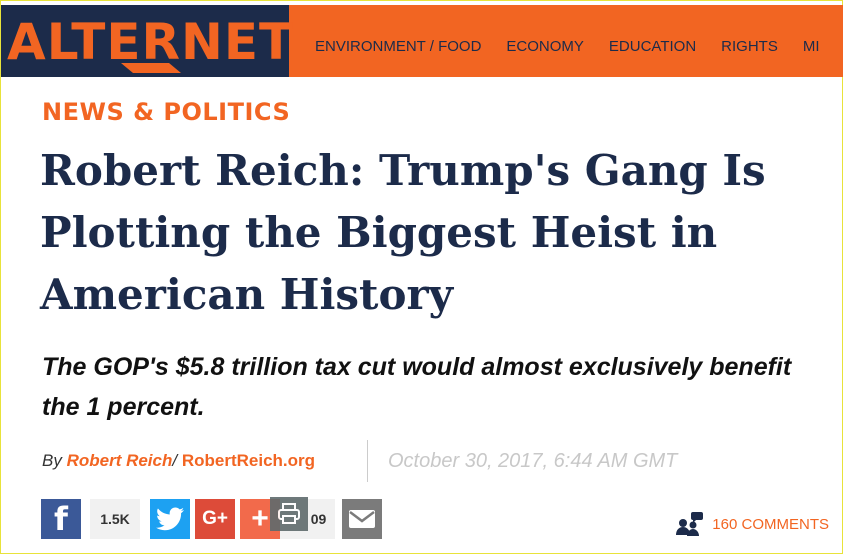 The image size is (843, 554). I want to click on nav-item-education: EDUCATION, so click(652, 46).